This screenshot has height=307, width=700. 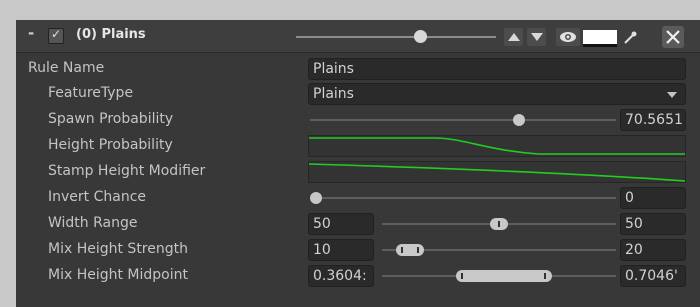 What do you see at coordinates (111, 34) in the screenshot?
I see `rule-title: (0) Plains` at bounding box center [111, 34].